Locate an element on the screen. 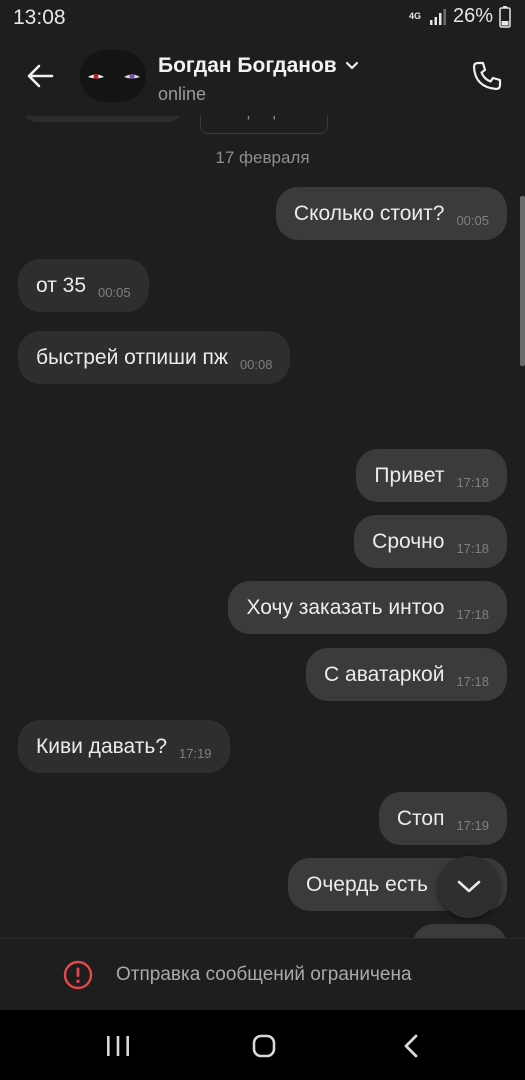 This screenshot has height=1080, width=525. message-bubble: Сколько стоит? 00:05 is located at coordinates (391, 213).